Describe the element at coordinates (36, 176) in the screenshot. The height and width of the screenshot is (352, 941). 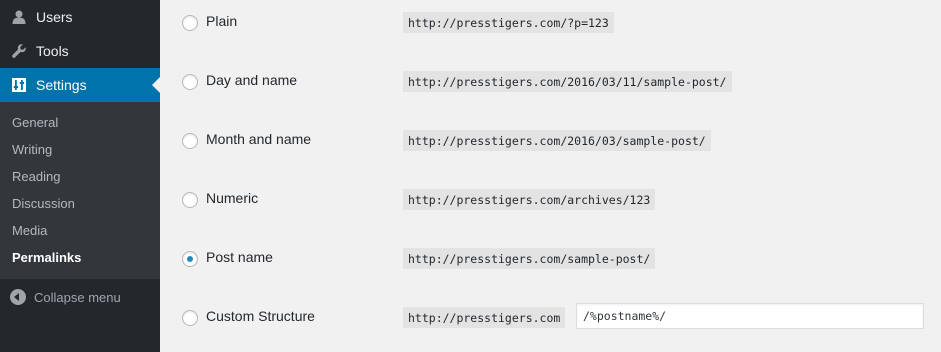
I see `submenu-item-reading: Reading` at that location.